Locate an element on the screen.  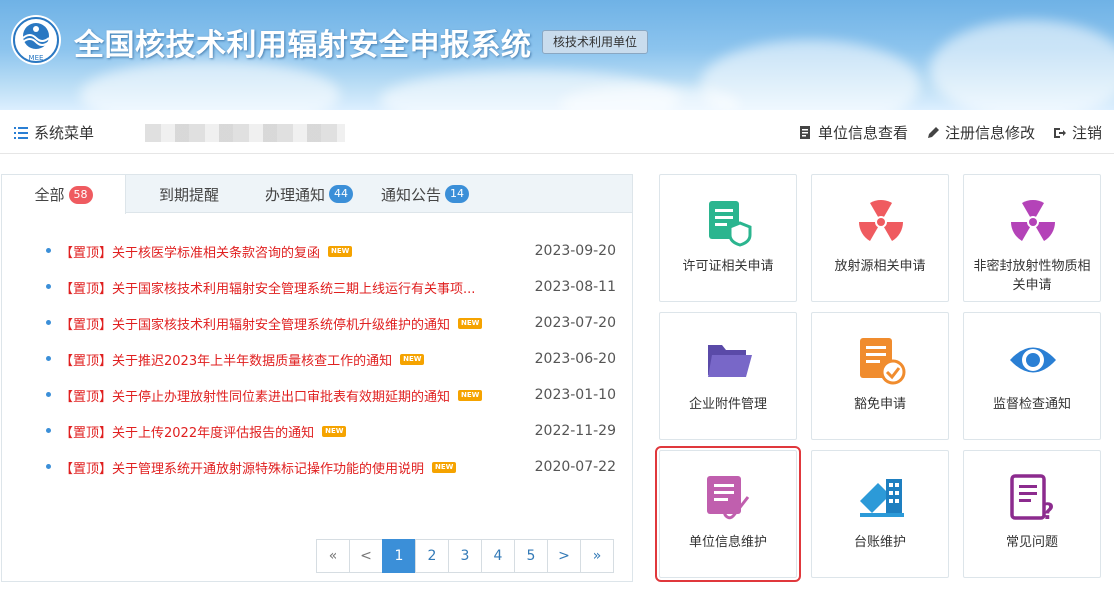
notice-row: 【置顶】关于核医学标准相关条款咨询的复函 NEW 2023-09-20 is located at coordinates (317, 251).